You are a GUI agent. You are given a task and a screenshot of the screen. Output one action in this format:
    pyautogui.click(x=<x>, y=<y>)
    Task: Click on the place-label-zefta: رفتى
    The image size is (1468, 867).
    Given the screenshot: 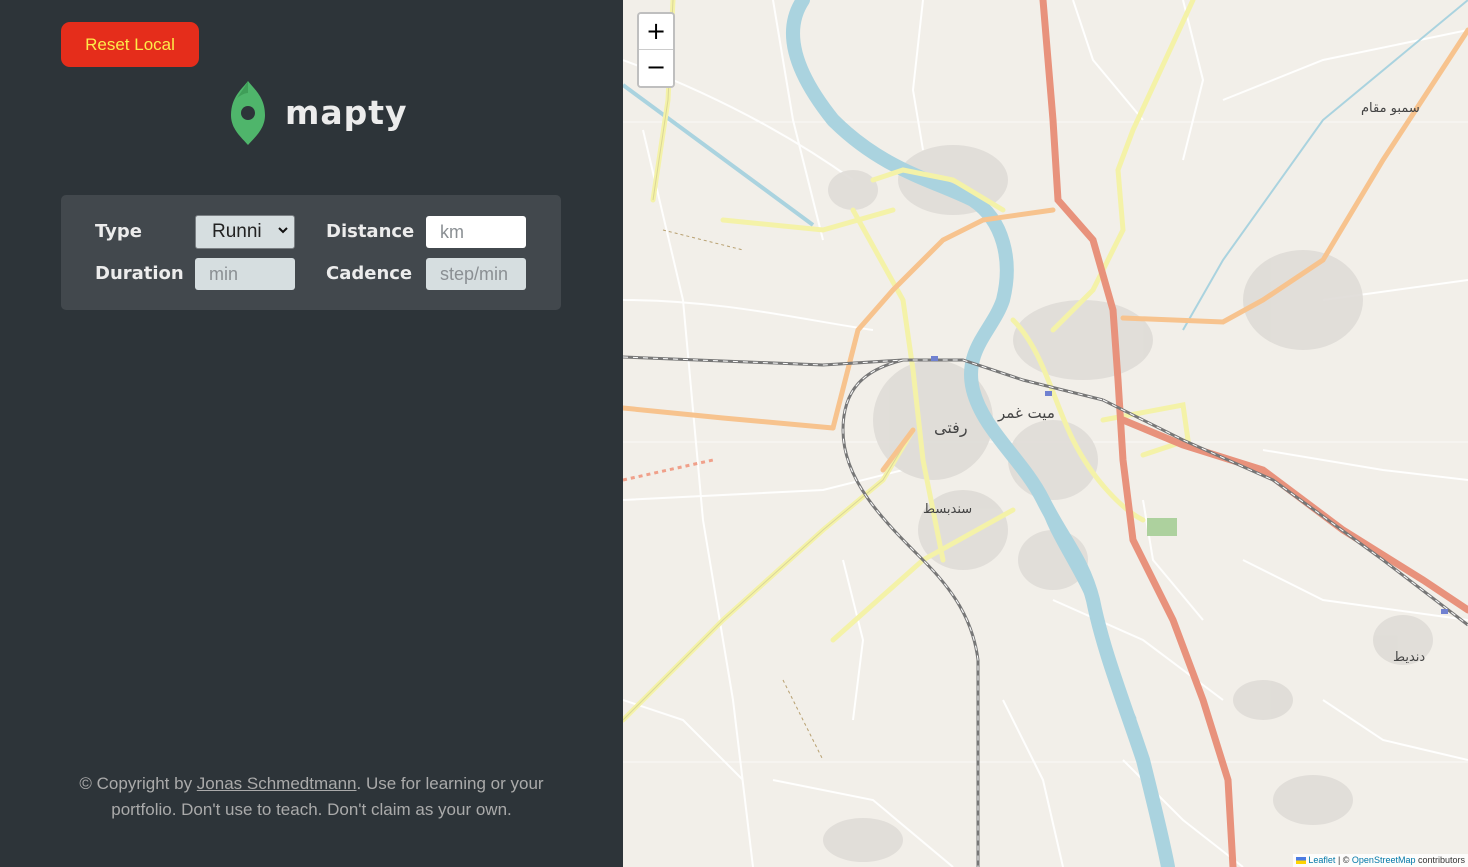 What is the action you would take?
    pyautogui.click(x=951, y=427)
    